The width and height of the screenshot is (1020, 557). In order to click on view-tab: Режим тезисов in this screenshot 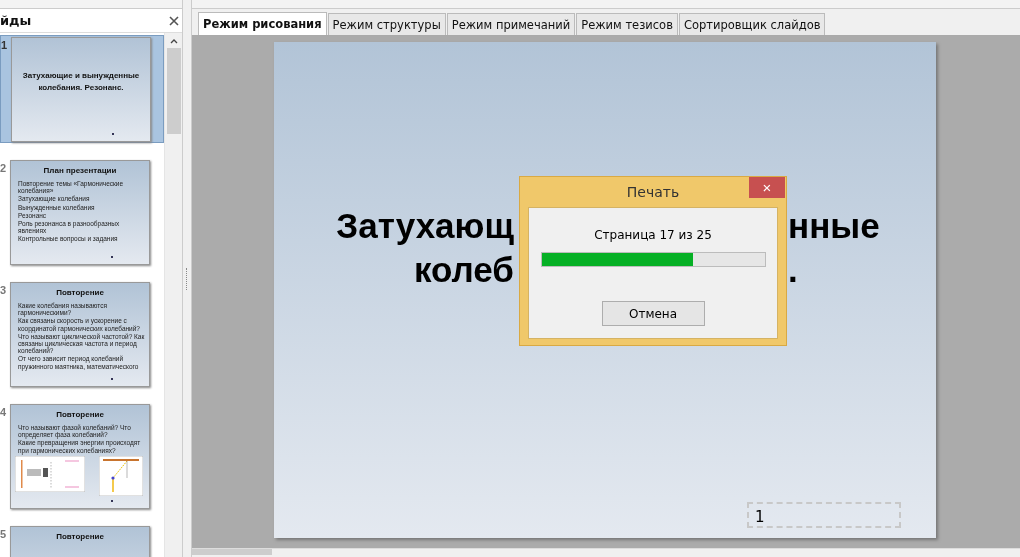, I will do `click(627, 24)`.